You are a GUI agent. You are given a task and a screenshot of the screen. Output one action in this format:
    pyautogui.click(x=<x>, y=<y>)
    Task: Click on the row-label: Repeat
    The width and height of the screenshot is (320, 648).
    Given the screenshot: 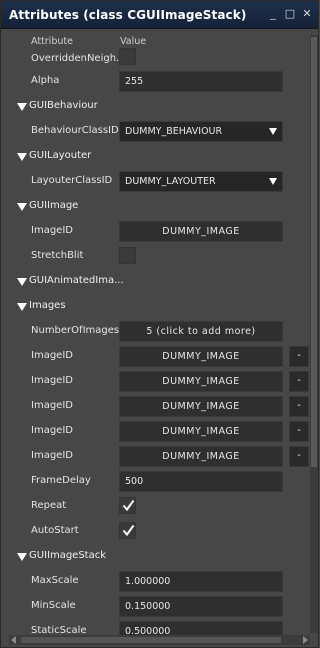 What is the action you would take?
    pyautogui.click(x=49, y=505)
    